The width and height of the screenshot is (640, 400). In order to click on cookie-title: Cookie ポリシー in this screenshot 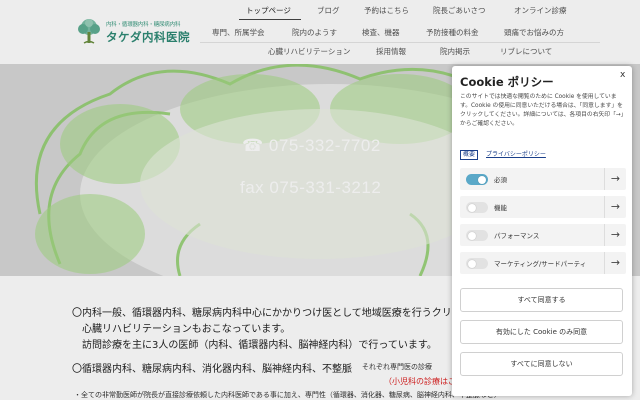, I will do `click(507, 82)`.